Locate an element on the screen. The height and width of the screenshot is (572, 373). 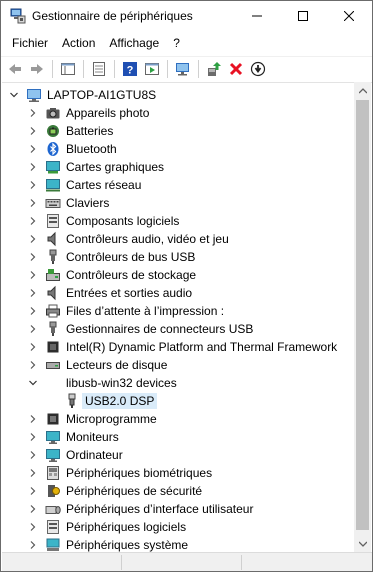
scroll-down-button is located at coordinates (362, 543).